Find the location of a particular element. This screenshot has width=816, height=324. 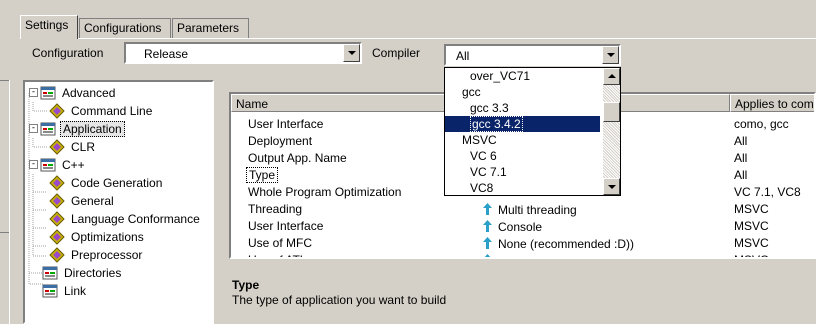

property-value-text: None (recommended :D)) is located at coordinates (566, 244).